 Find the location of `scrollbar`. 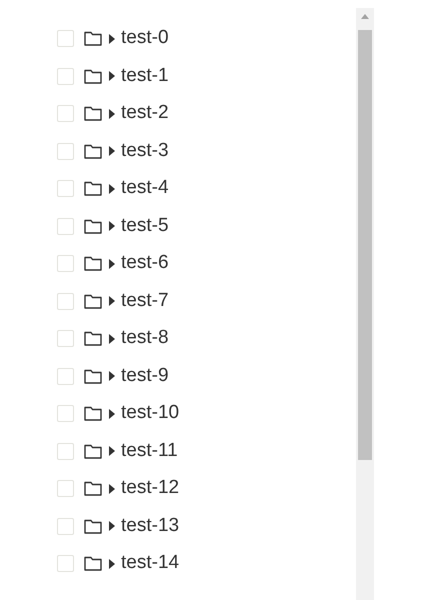

scrollbar is located at coordinates (365, 304).